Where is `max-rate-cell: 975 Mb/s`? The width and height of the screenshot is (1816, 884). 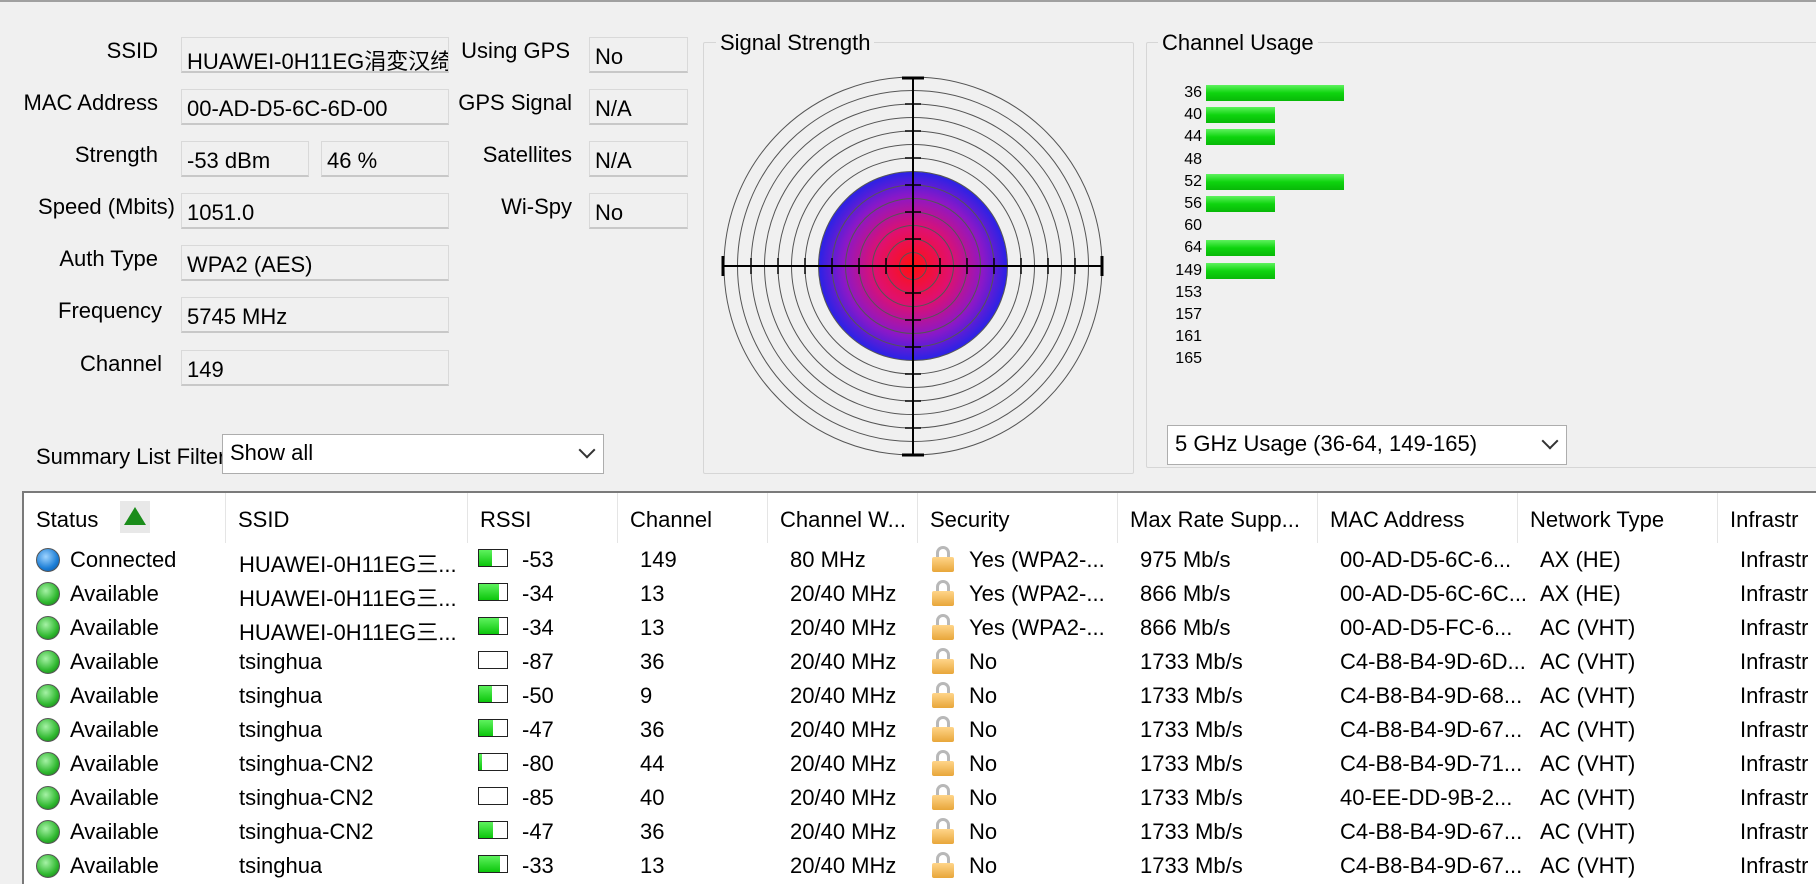
max-rate-cell: 975 Mb/s is located at coordinates (1185, 559).